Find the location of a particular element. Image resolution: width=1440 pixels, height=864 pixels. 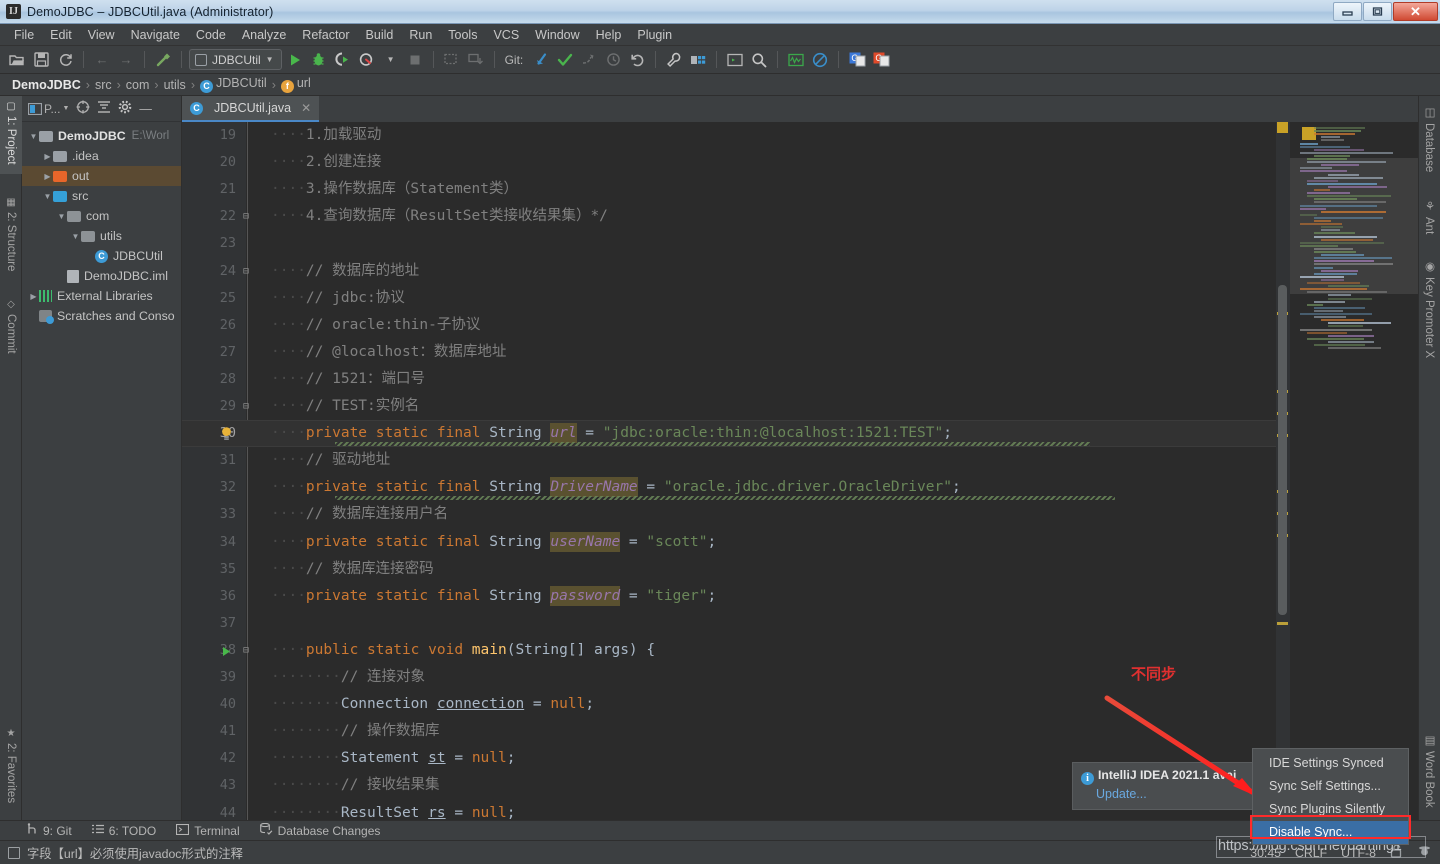

sidebar-item-structure: ▦ 2: Structure is located at coordinates (11, 238).